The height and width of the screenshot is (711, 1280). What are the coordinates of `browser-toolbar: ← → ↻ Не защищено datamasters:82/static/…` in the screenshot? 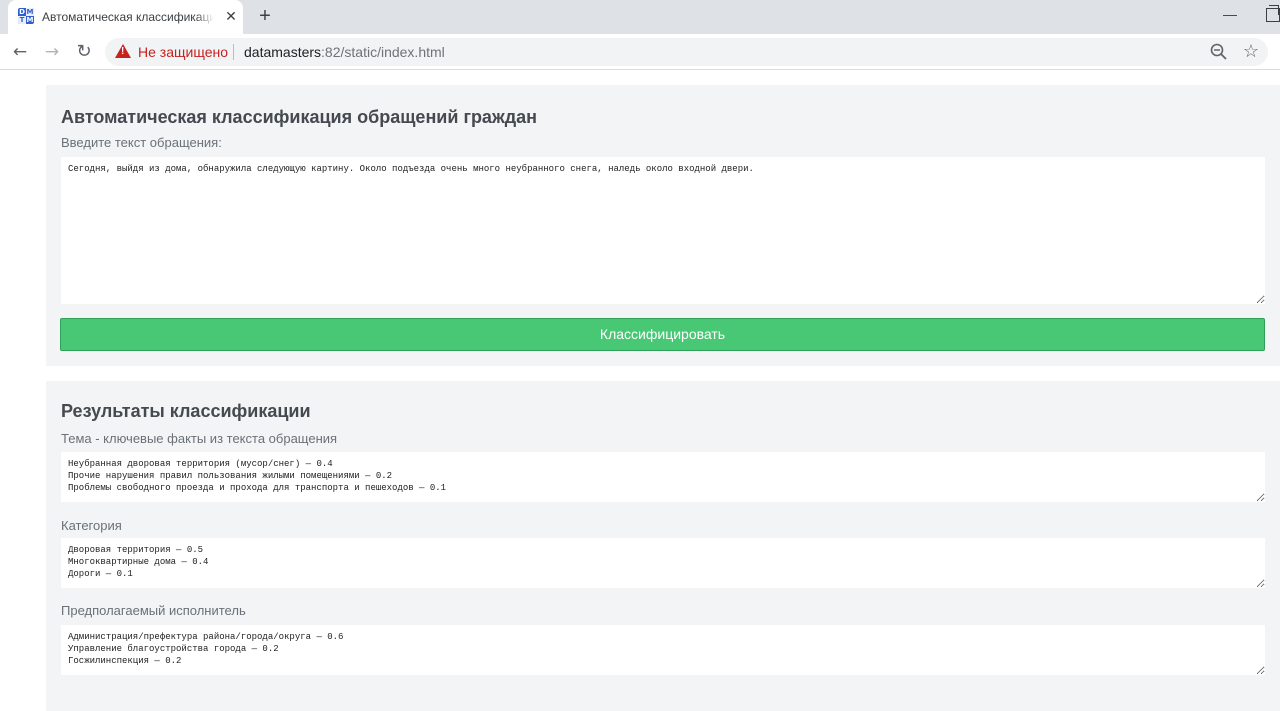 It's located at (640, 52).